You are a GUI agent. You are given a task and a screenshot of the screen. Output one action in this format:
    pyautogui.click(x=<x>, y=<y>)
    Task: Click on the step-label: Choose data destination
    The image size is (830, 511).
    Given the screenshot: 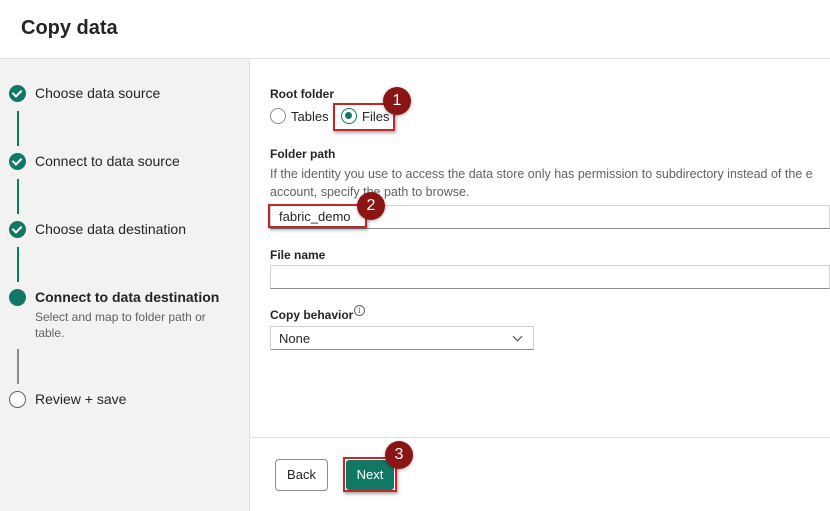 What is the action you would take?
    pyautogui.click(x=110, y=229)
    